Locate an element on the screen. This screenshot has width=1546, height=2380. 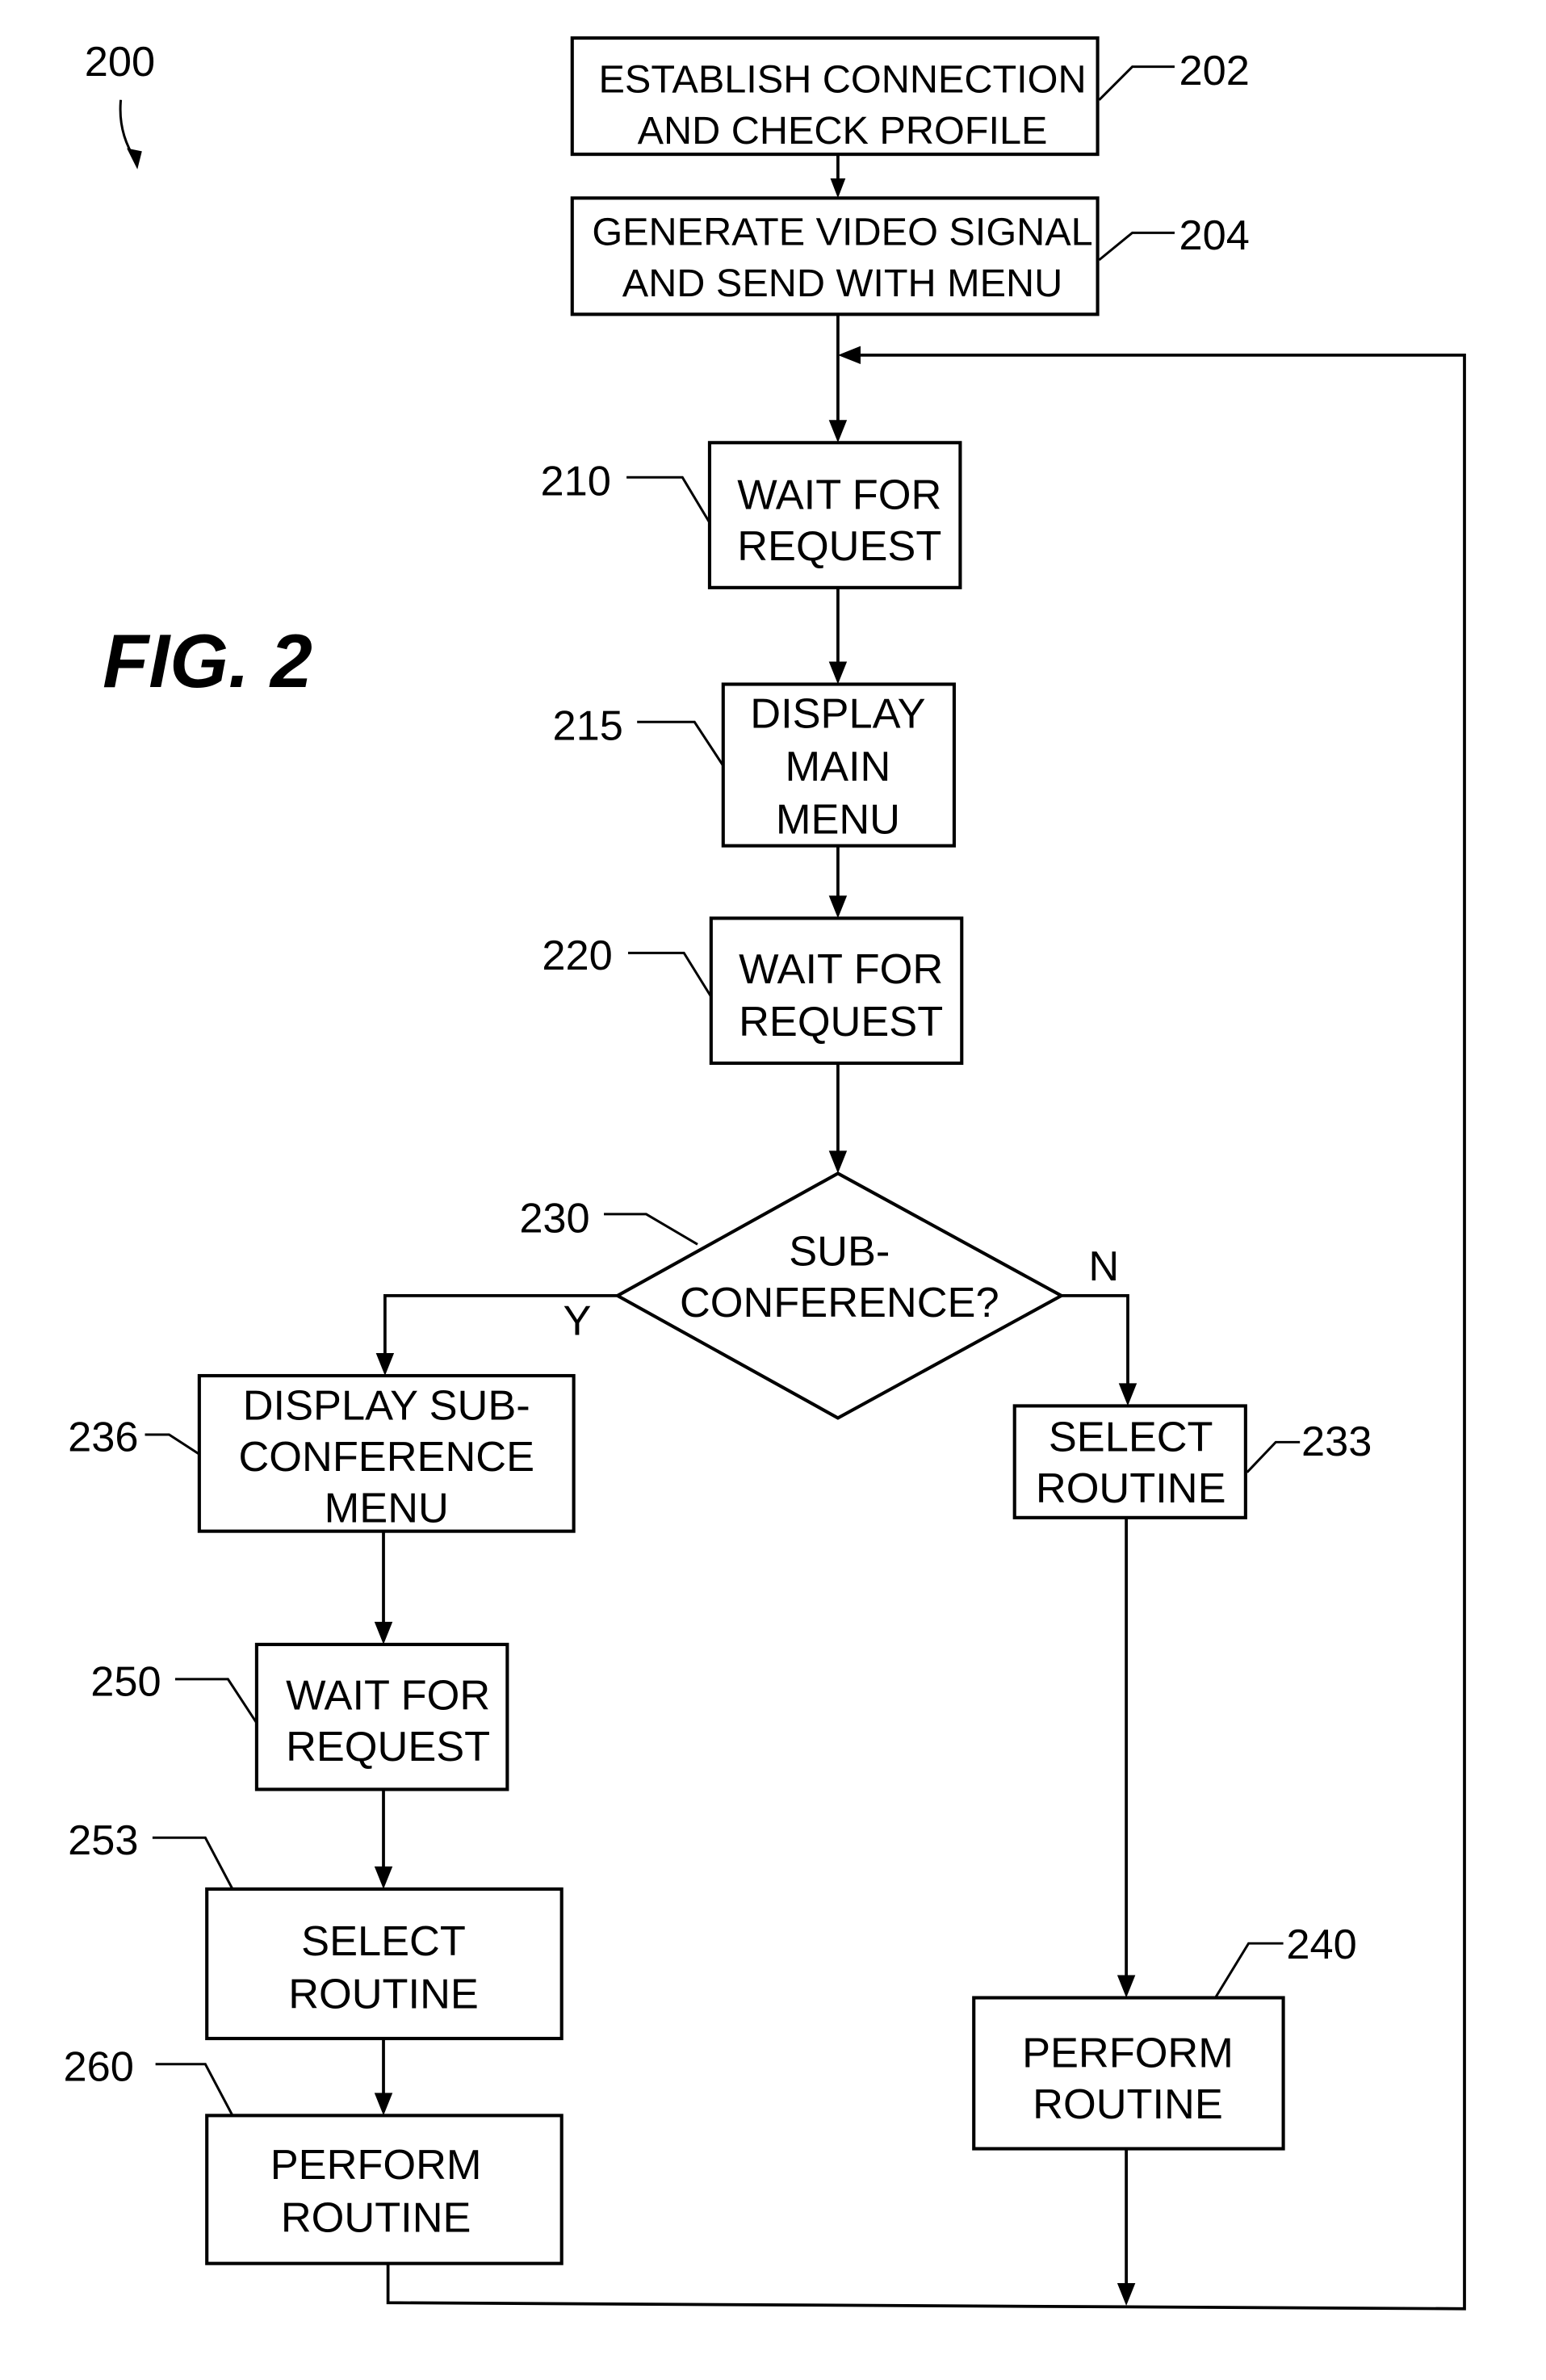
node-210-line-1: WAIT FOR is located at coordinates (839, 496).